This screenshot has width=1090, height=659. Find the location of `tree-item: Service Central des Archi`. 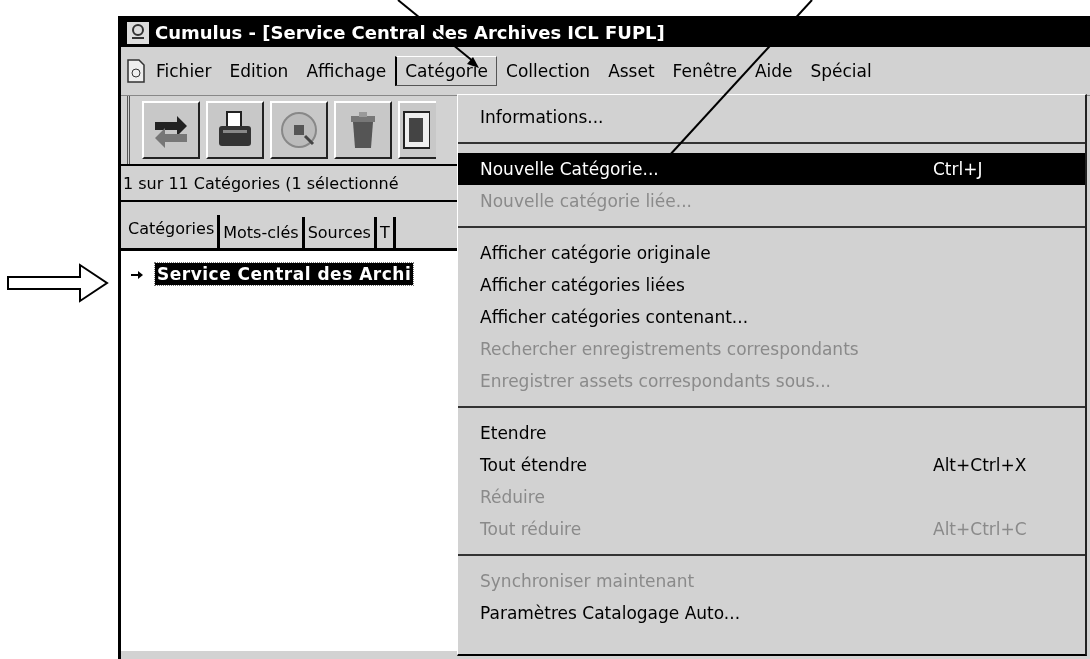

tree-item: Service Central des Archi is located at coordinates (284, 274).